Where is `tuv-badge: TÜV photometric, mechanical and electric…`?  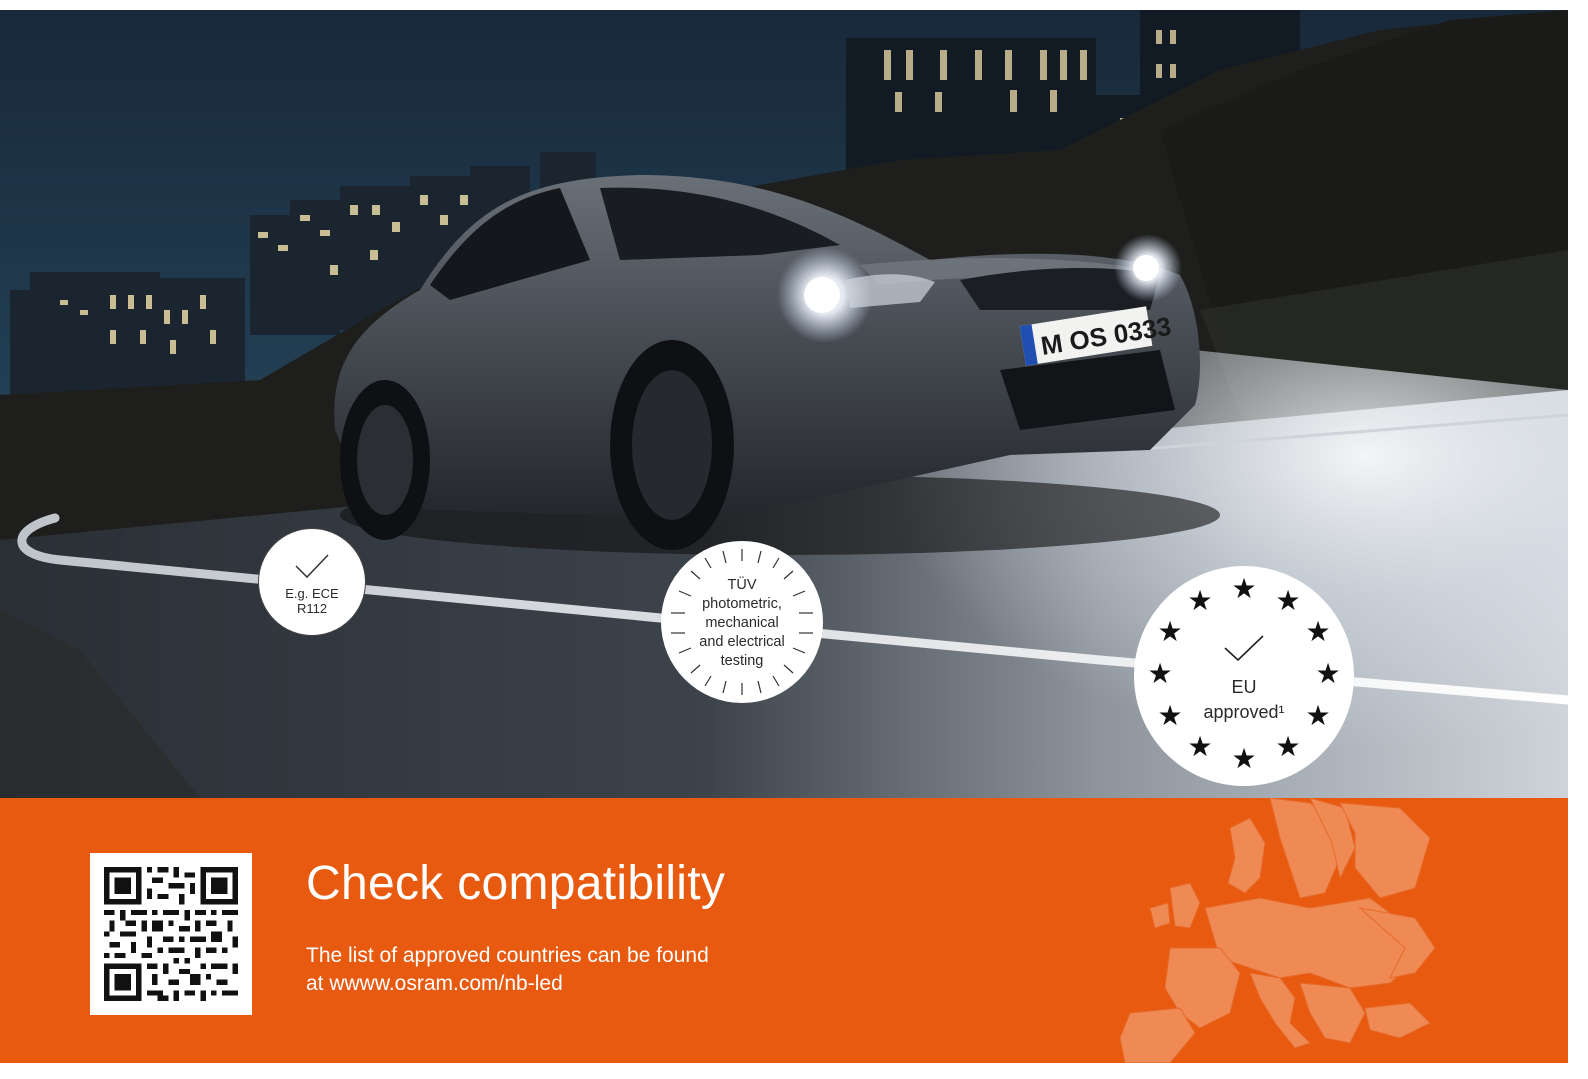
tuv-badge: TÜV photometric, mechanical and electric… is located at coordinates (742, 622).